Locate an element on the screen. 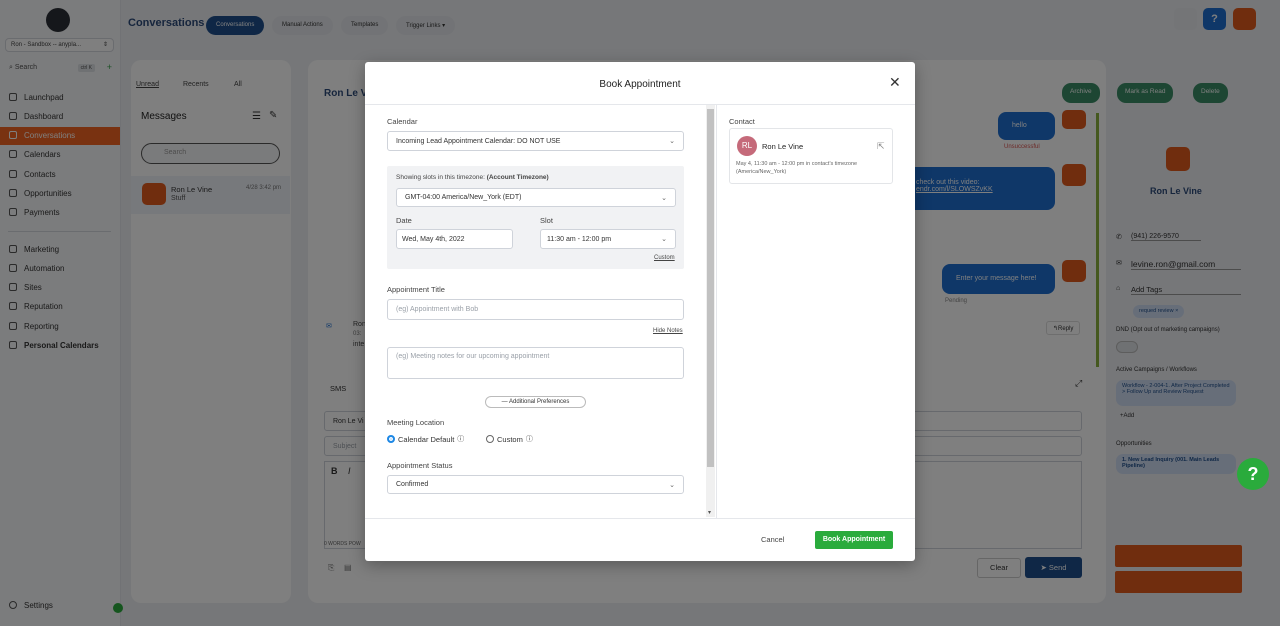 The height and width of the screenshot is (626, 1280). external-link-icon: ⇱ is located at coordinates (881, 146).